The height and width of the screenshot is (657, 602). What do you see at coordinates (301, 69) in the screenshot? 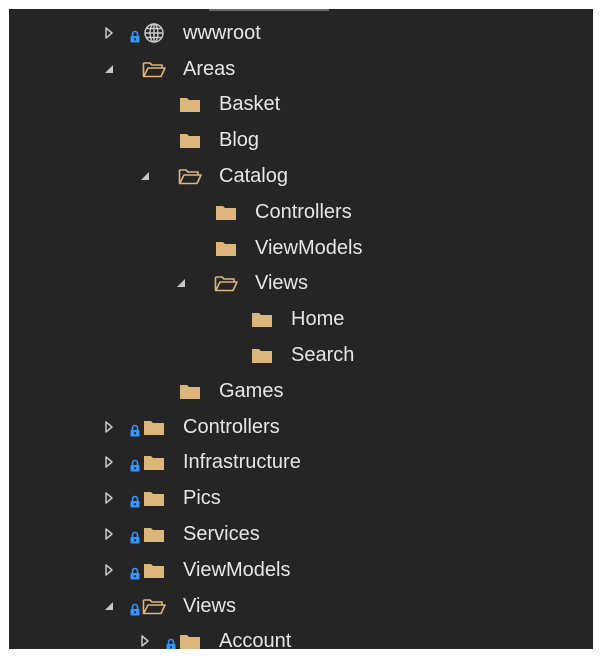
I see `tree-item-areas: Areas` at bounding box center [301, 69].